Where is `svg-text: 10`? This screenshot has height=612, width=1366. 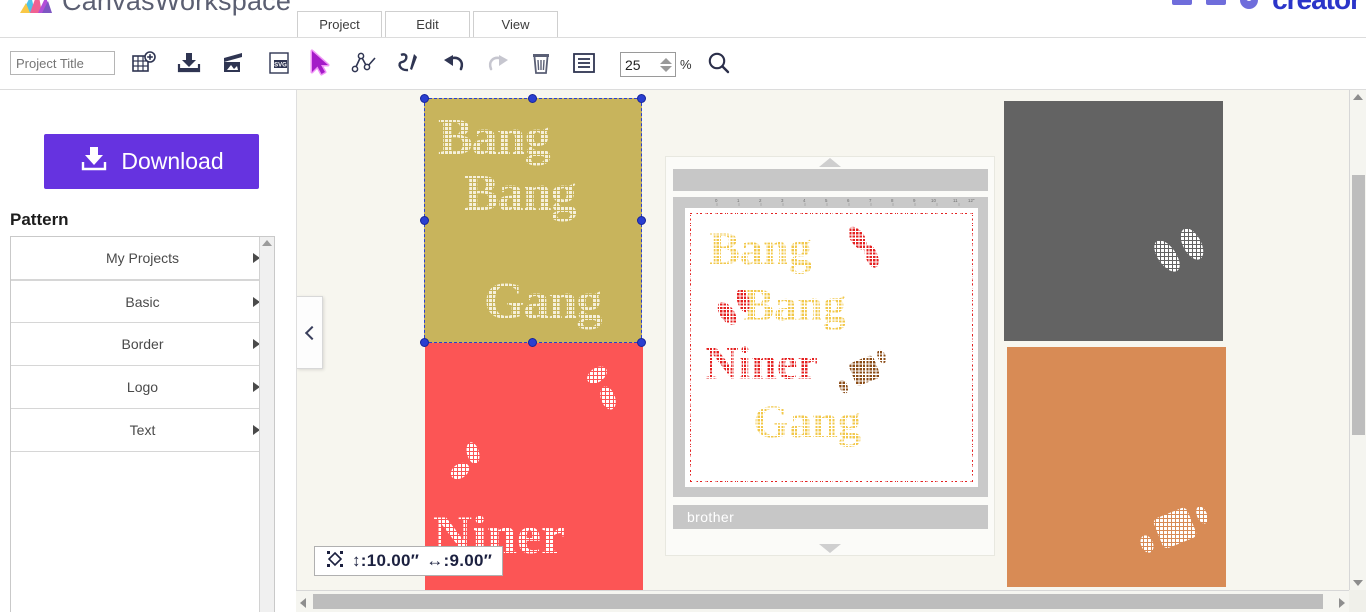
svg-text: 10 is located at coordinates (933, 200).